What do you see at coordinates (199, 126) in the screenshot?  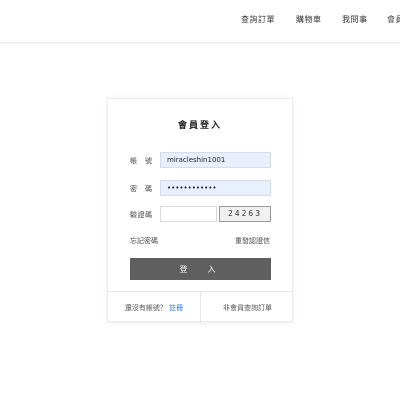 I see `login-title: 會員登入` at bounding box center [199, 126].